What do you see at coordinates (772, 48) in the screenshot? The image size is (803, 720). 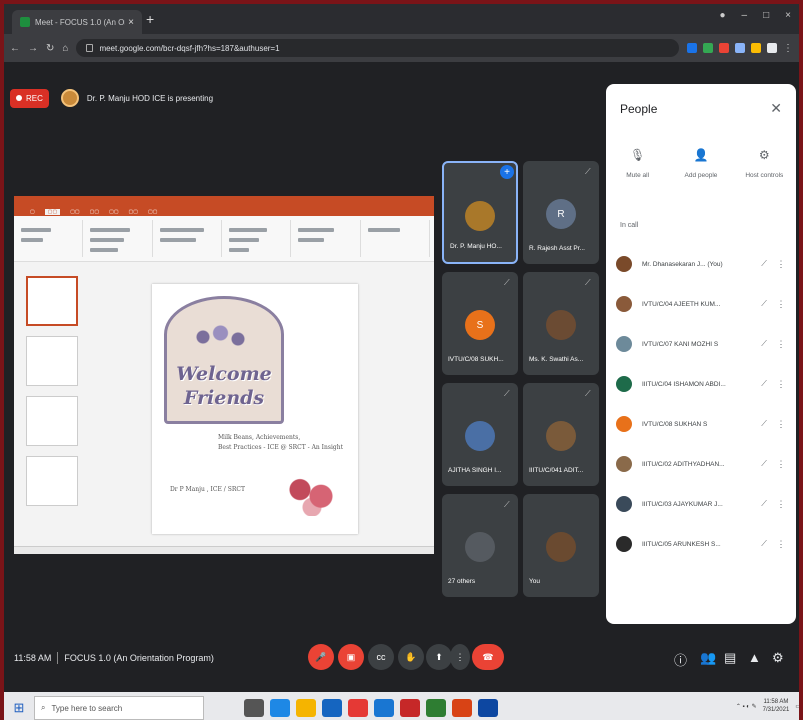 I see `avatar-icon` at bounding box center [772, 48].